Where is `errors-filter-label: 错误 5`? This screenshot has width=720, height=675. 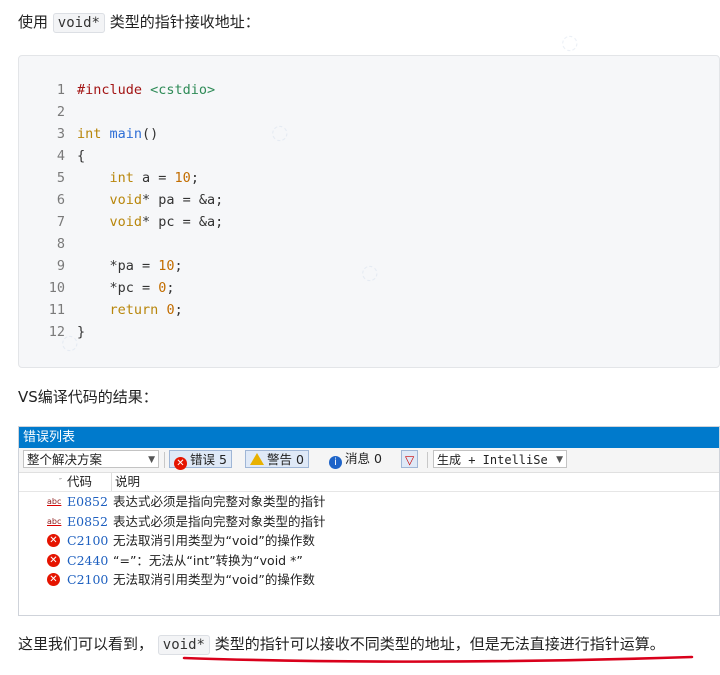
errors-filter-label: 错误 5 is located at coordinates (208, 459).